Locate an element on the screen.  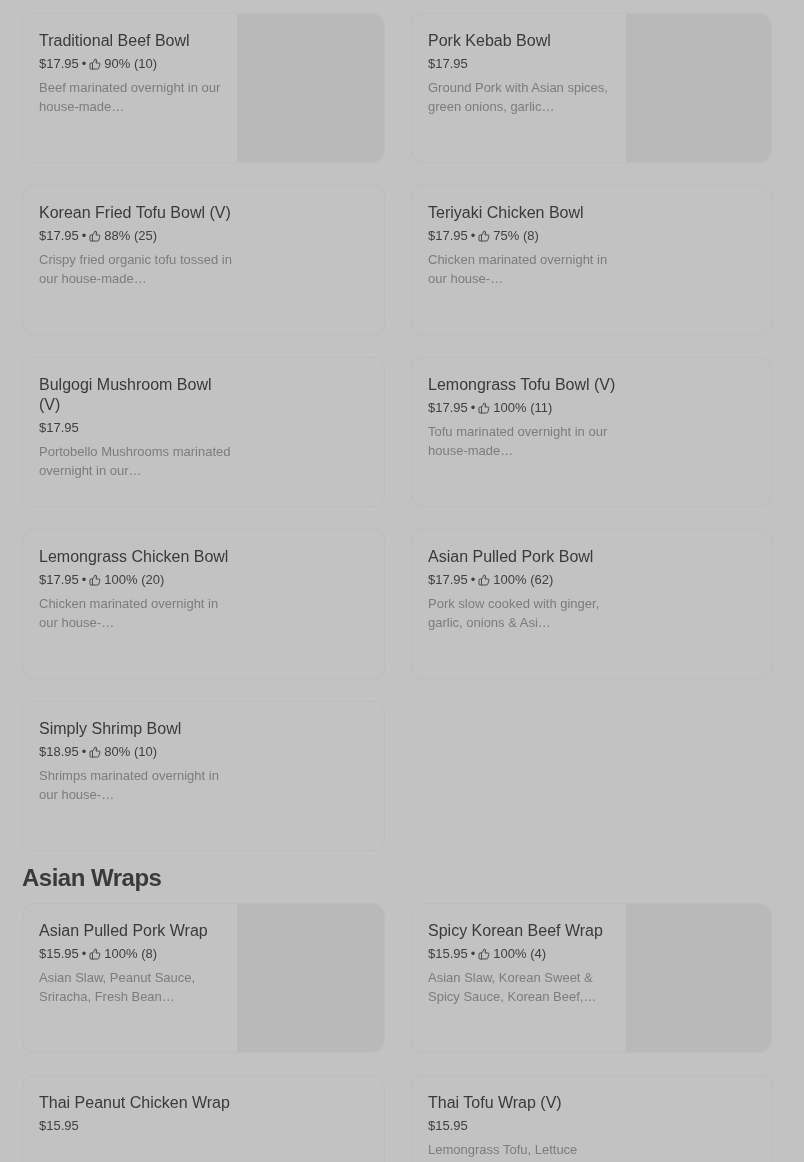
item-rating: 100% (62) is located at coordinates (523, 580).